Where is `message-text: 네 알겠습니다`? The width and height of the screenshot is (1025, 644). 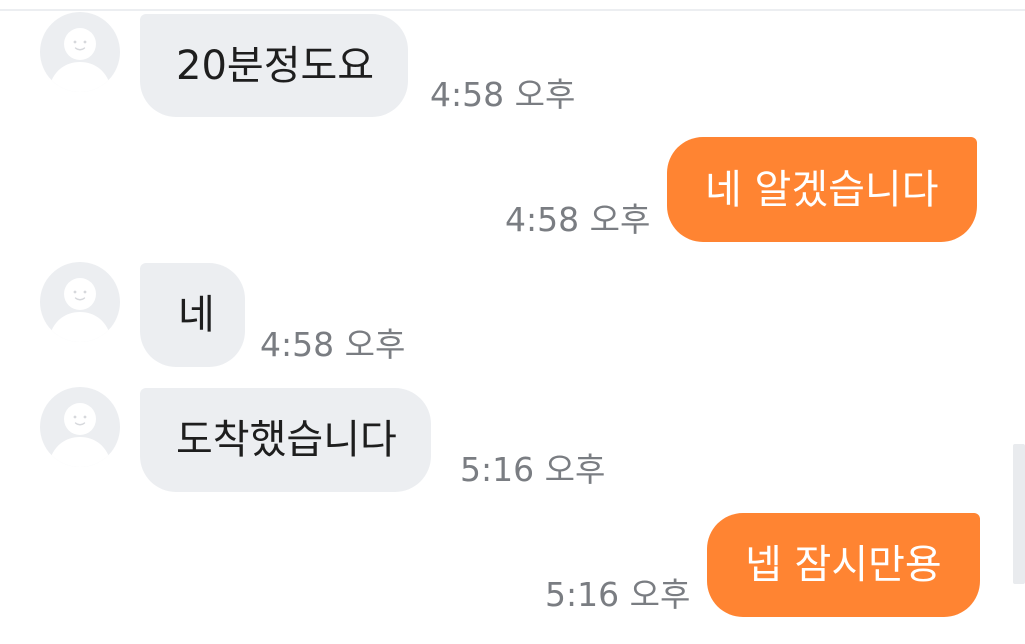
message-text: 네 알겠습니다 is located at coordinates (822, 189).